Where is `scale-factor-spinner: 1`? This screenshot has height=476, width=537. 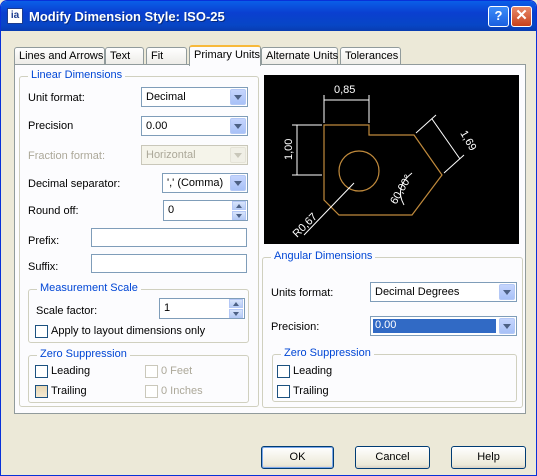
scale-factor-spinner: 1 is located at coordinates (202, 308).